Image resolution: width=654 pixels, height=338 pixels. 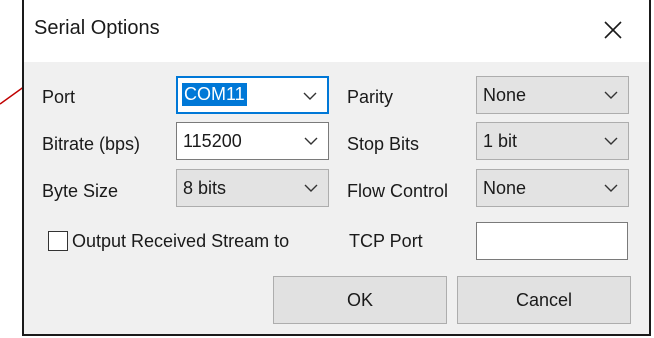 I want to click on flow-control-select: None, so click(x=552, y=188).